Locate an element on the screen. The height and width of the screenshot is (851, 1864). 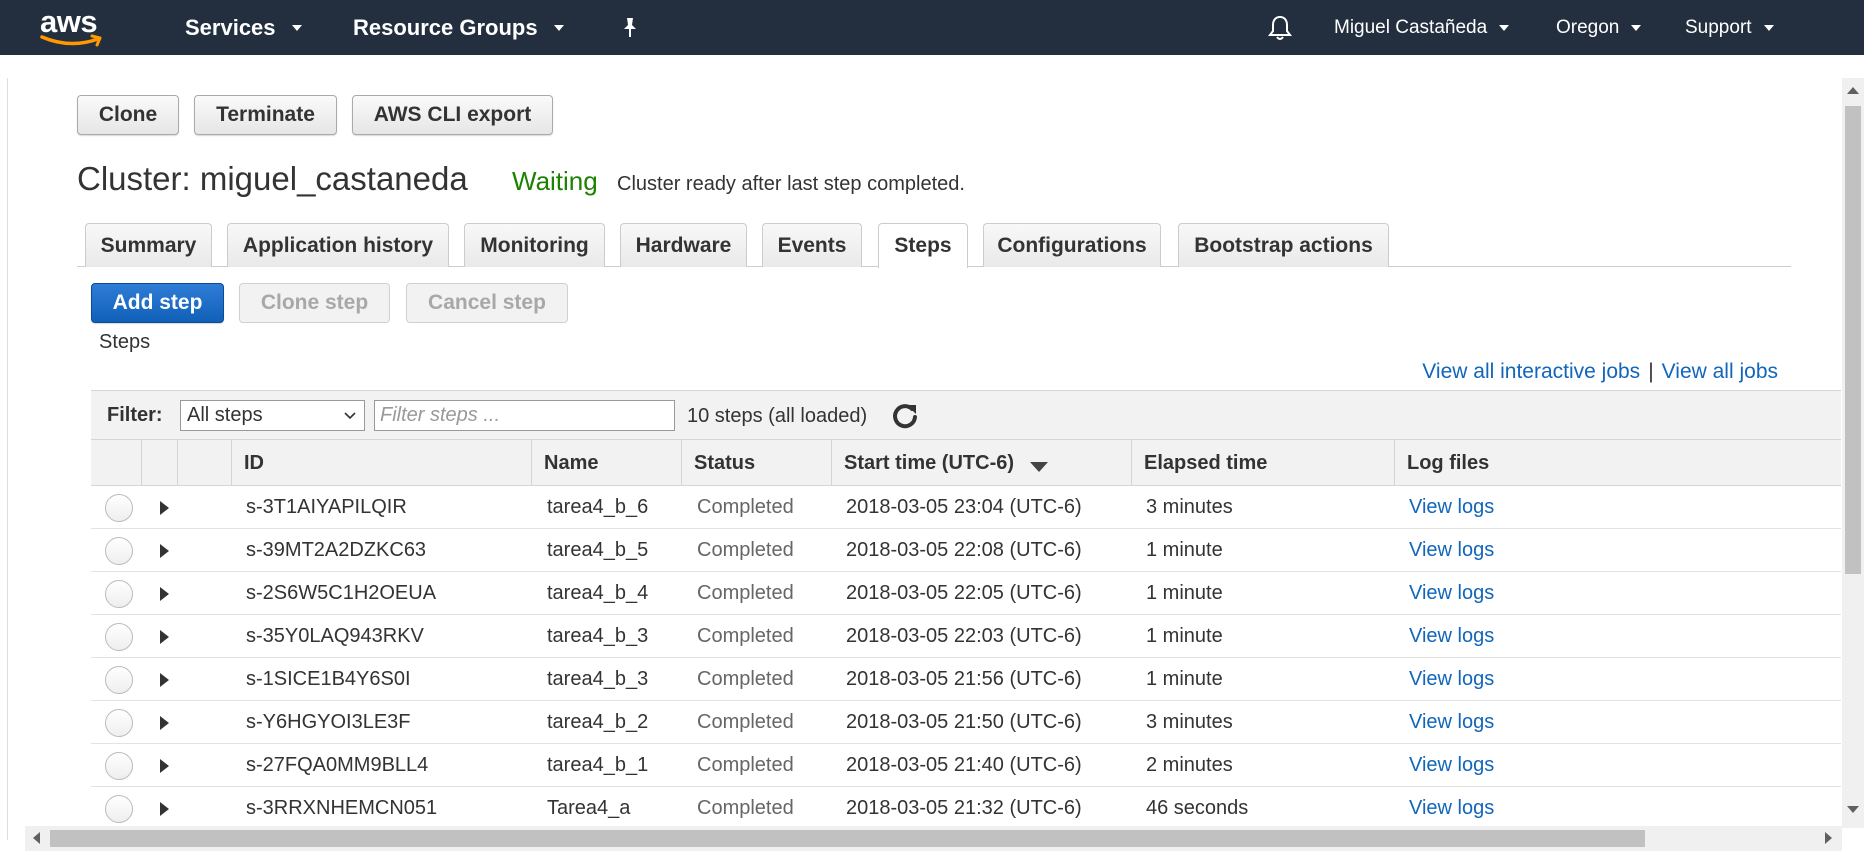
scroll-up-arrow-icon is located at coordinates (1853, 90).